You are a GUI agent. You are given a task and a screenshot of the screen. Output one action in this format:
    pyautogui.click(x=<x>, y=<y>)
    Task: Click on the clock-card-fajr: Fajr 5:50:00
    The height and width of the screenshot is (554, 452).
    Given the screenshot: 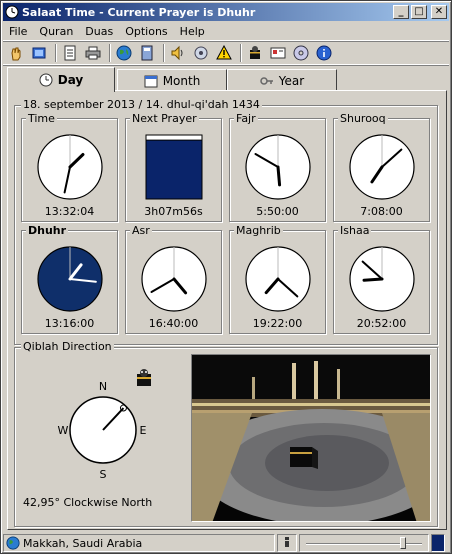 What is the action you would take?
    pyautogui.click(x=277, y=167)
    